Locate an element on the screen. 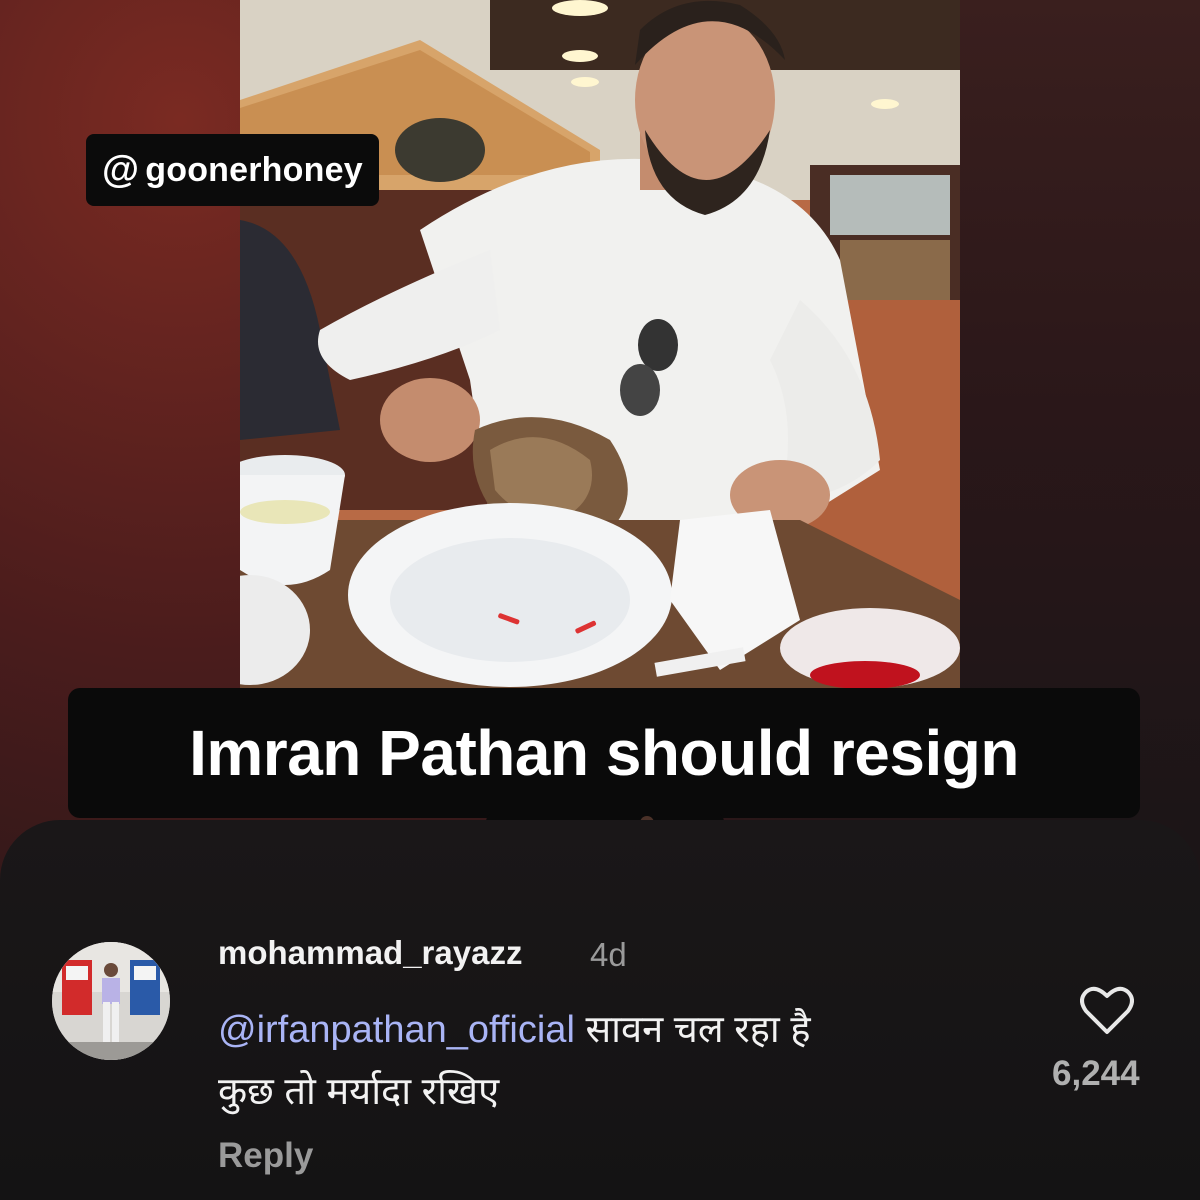  watermark-badge: @ goonerhoney is located at coordinates (232, 170).